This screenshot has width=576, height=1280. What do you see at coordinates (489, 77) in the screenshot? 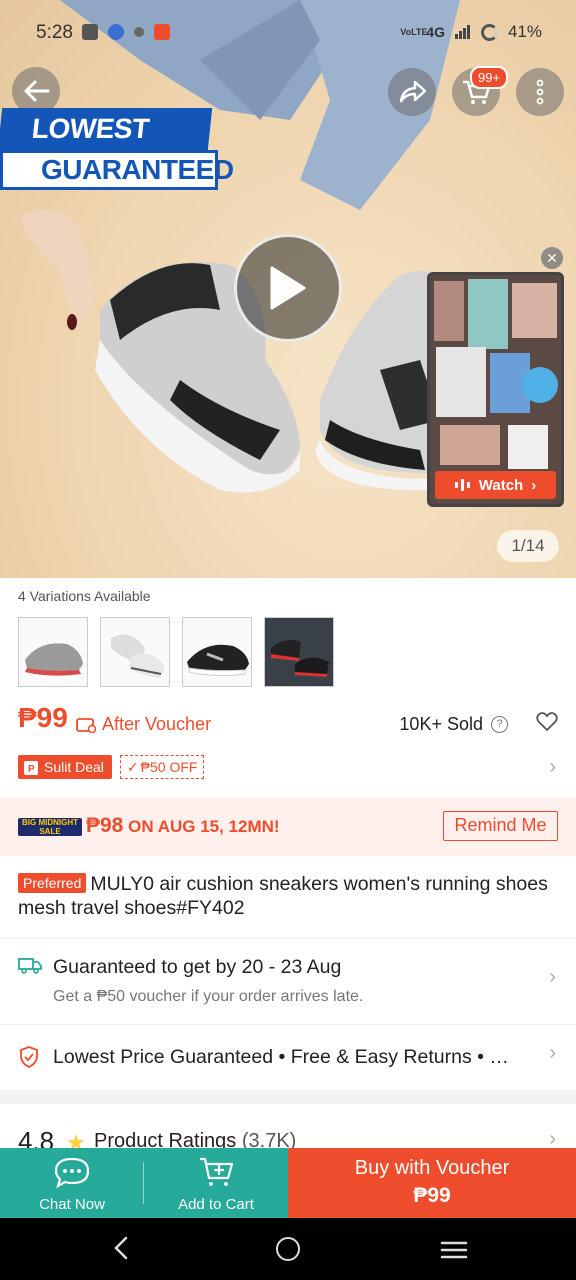
I see `cart-count-badge: 99+` at bounding box center [489, 77].